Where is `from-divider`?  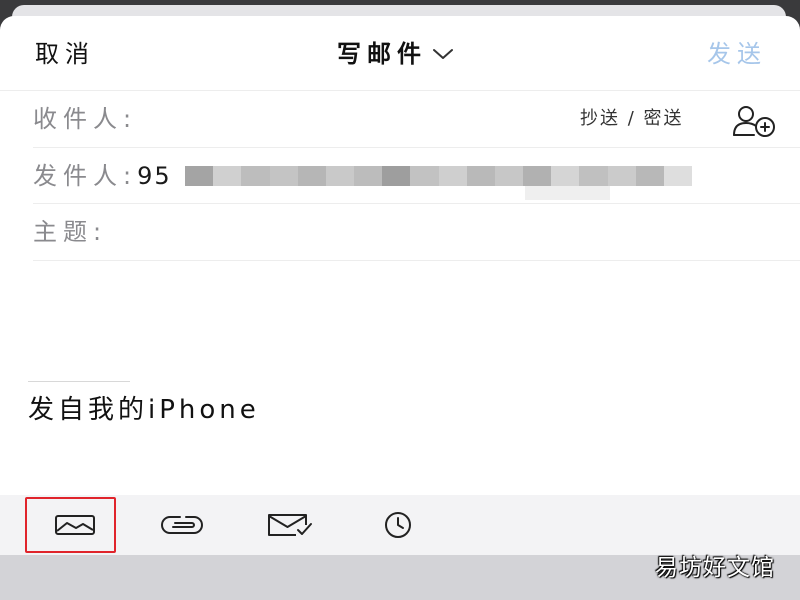 from-divider is located at coordinates (416, 203).